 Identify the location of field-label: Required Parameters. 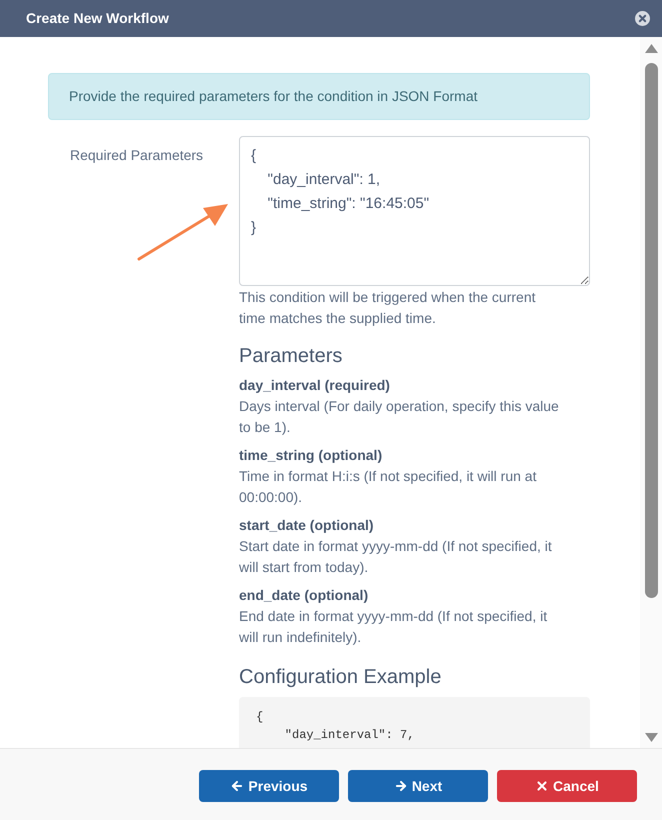
(137, 155).